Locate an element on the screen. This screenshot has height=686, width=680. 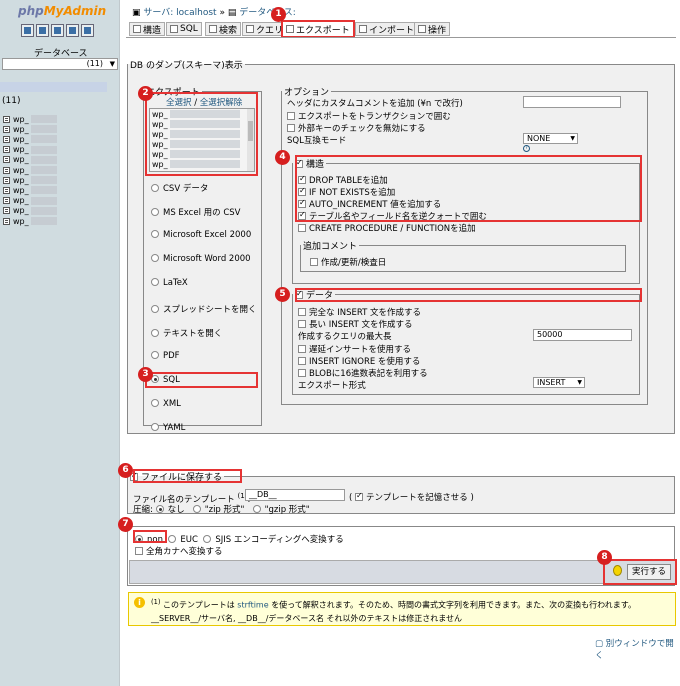
complete-insert-checkbox is located at coordinates (302, 312).